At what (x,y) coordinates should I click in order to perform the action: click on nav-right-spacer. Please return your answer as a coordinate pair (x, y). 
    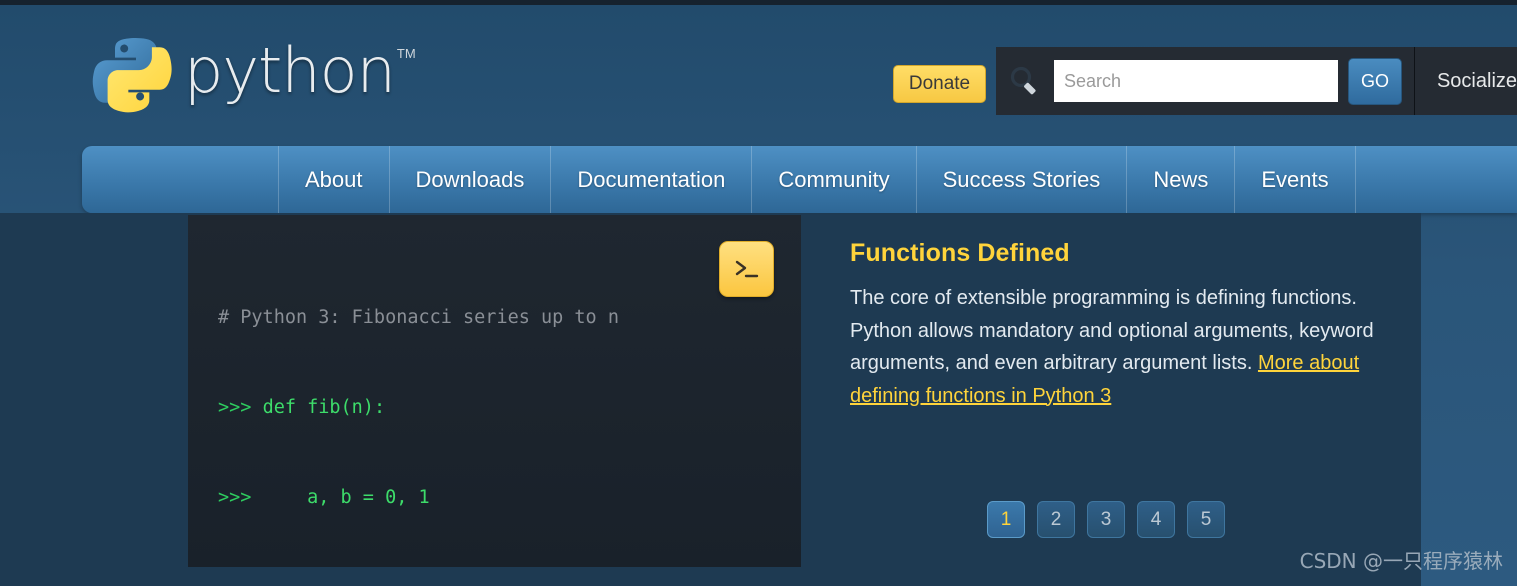
    Looking at the image, I should click on (1435, 179).